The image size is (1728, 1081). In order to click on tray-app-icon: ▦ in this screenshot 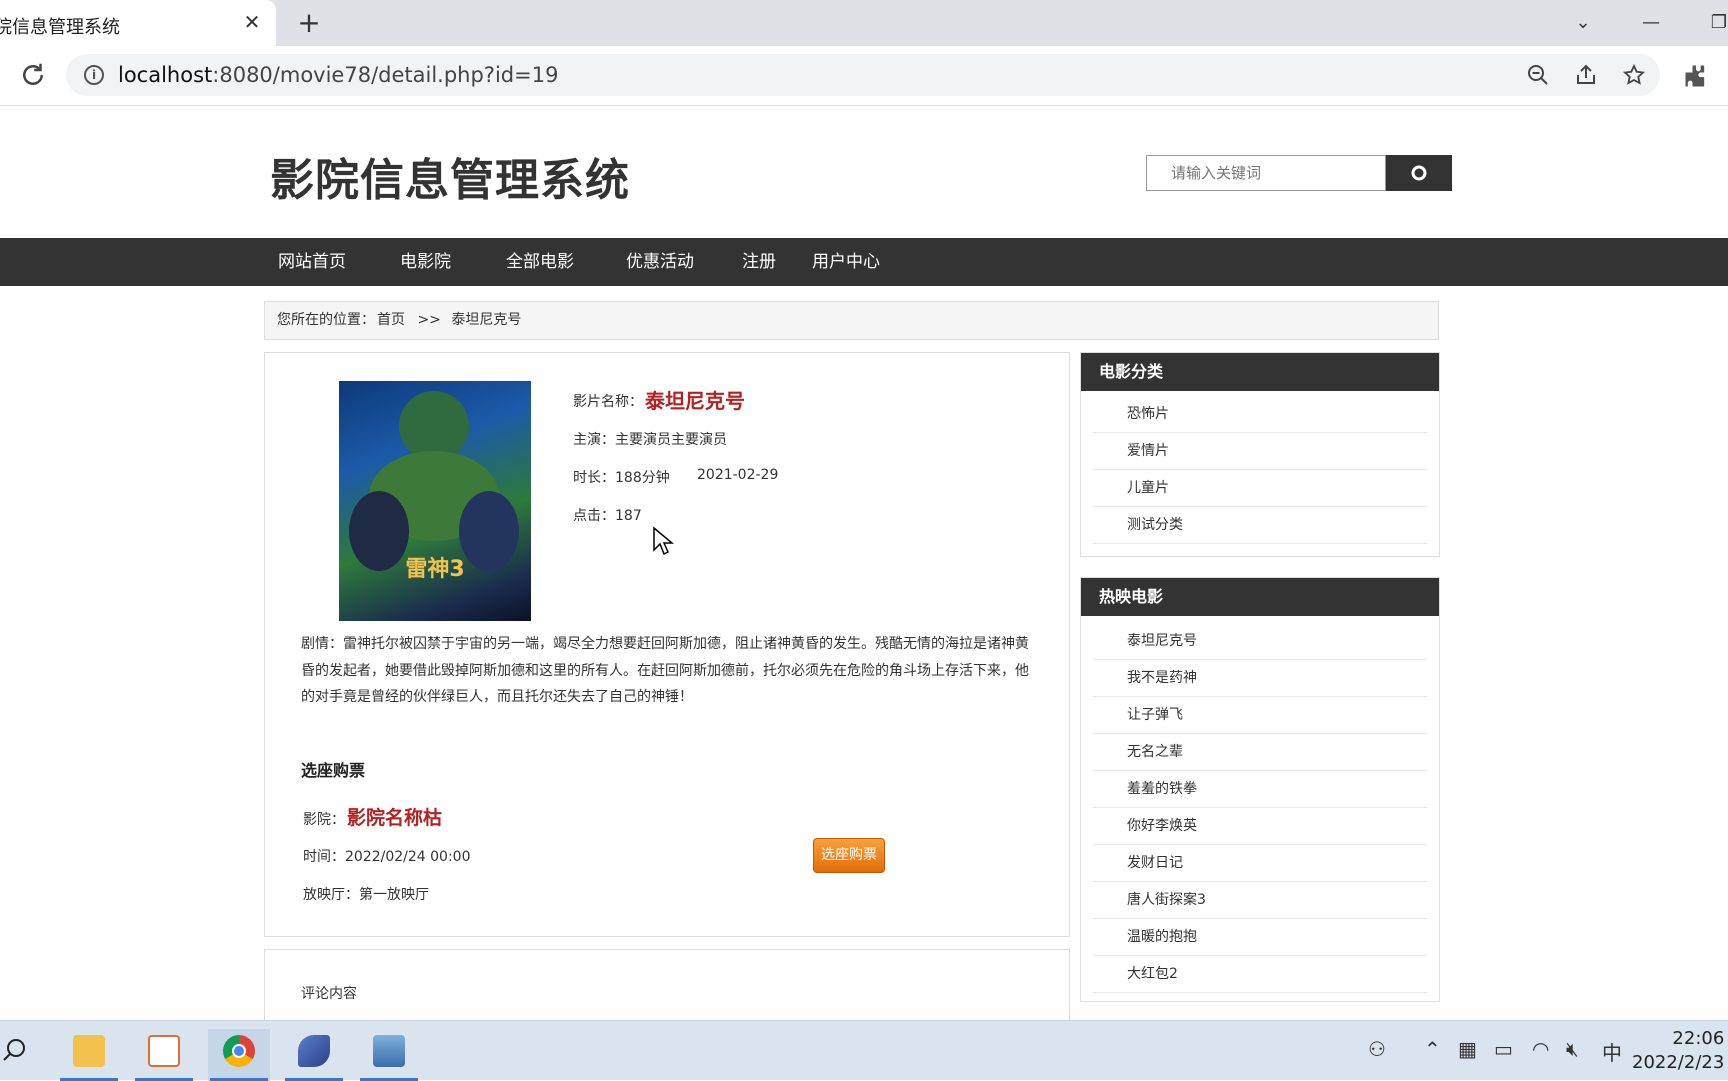, I will do `click(1467, 1049)`.